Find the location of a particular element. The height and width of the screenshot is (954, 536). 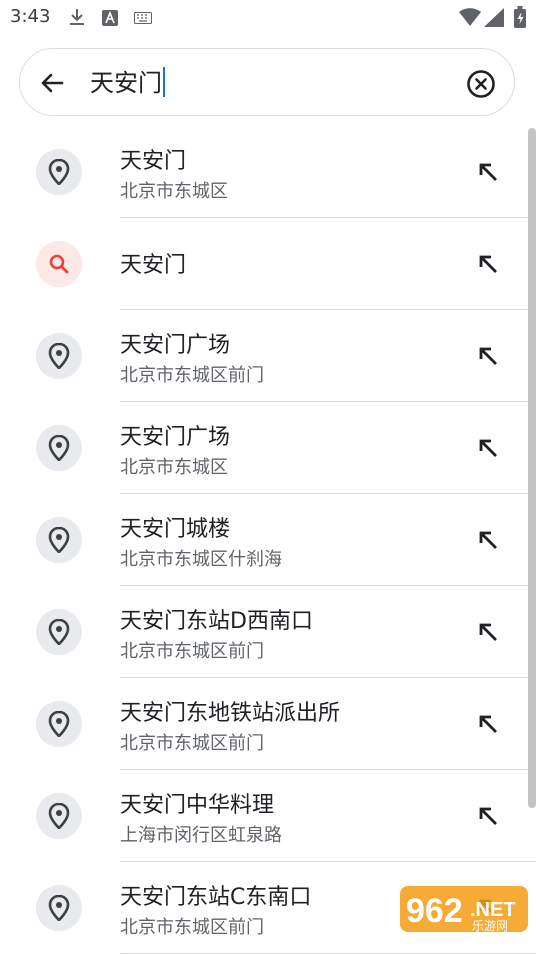

search-input: 天安门 is located at coordinates (127, 83).